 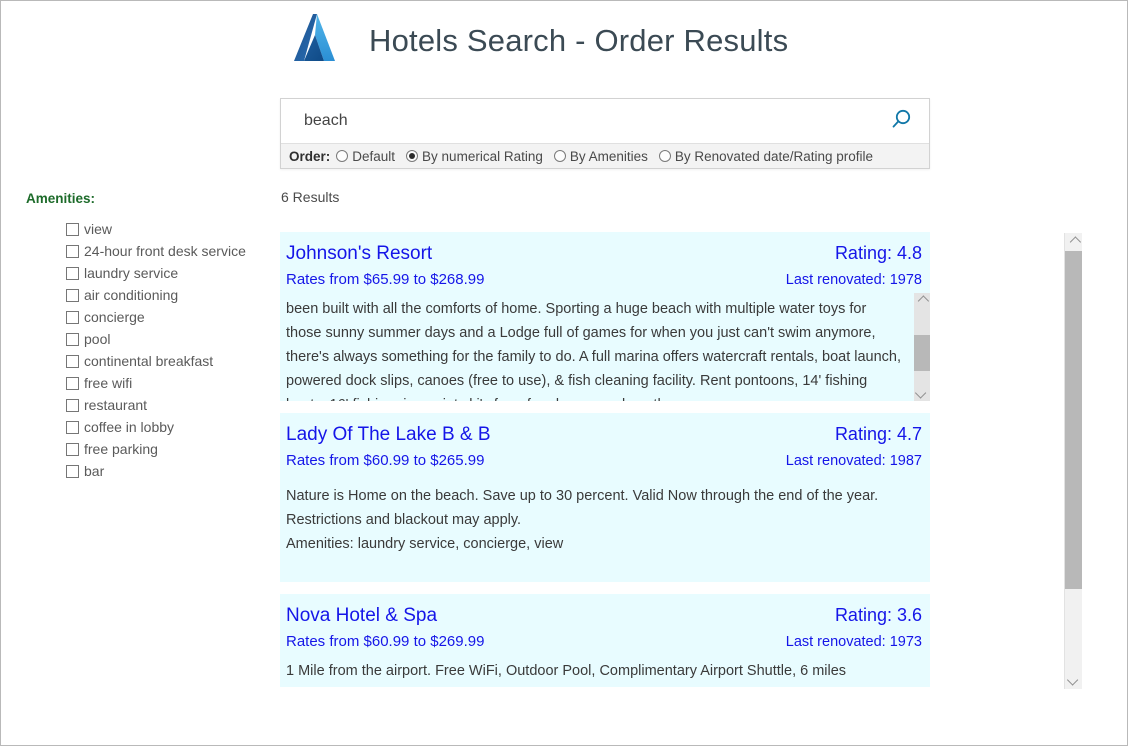 What do you see at coordinates (577, 121) in the screenshot?
I see `search-input` at bounding box center [577, 121].